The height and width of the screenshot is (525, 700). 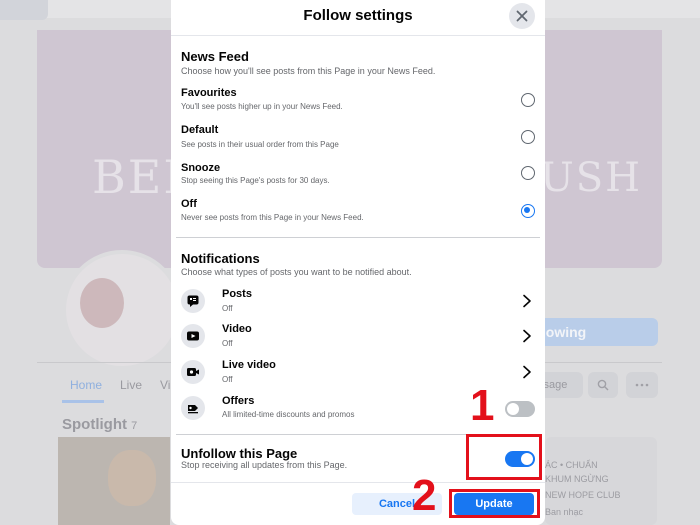 I want to click on annotation-number-1: 1, so click(x=482, y=405).